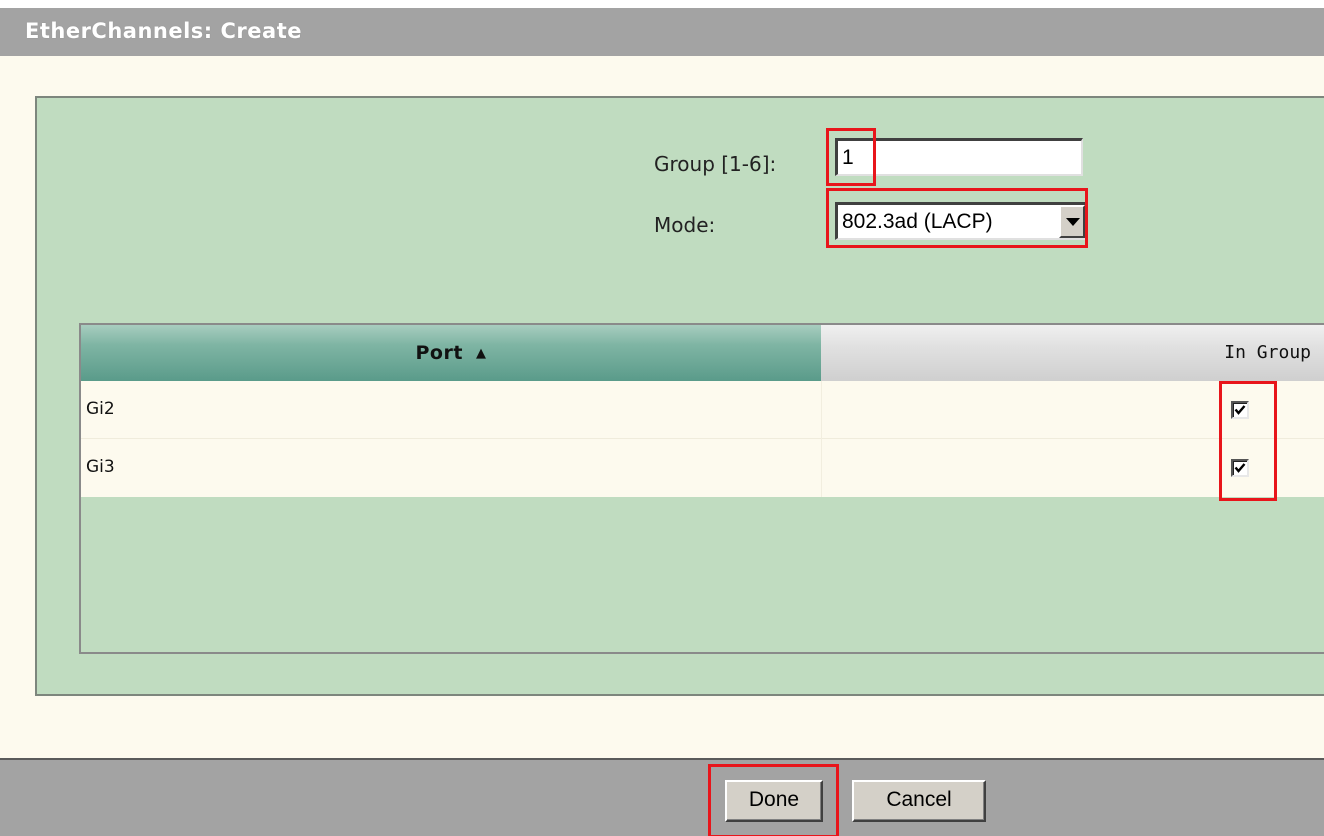 The height and width of the screenshot is (836, 1324). I want to click on dialog-title: EtherChannels: Create, so click(163, 31).